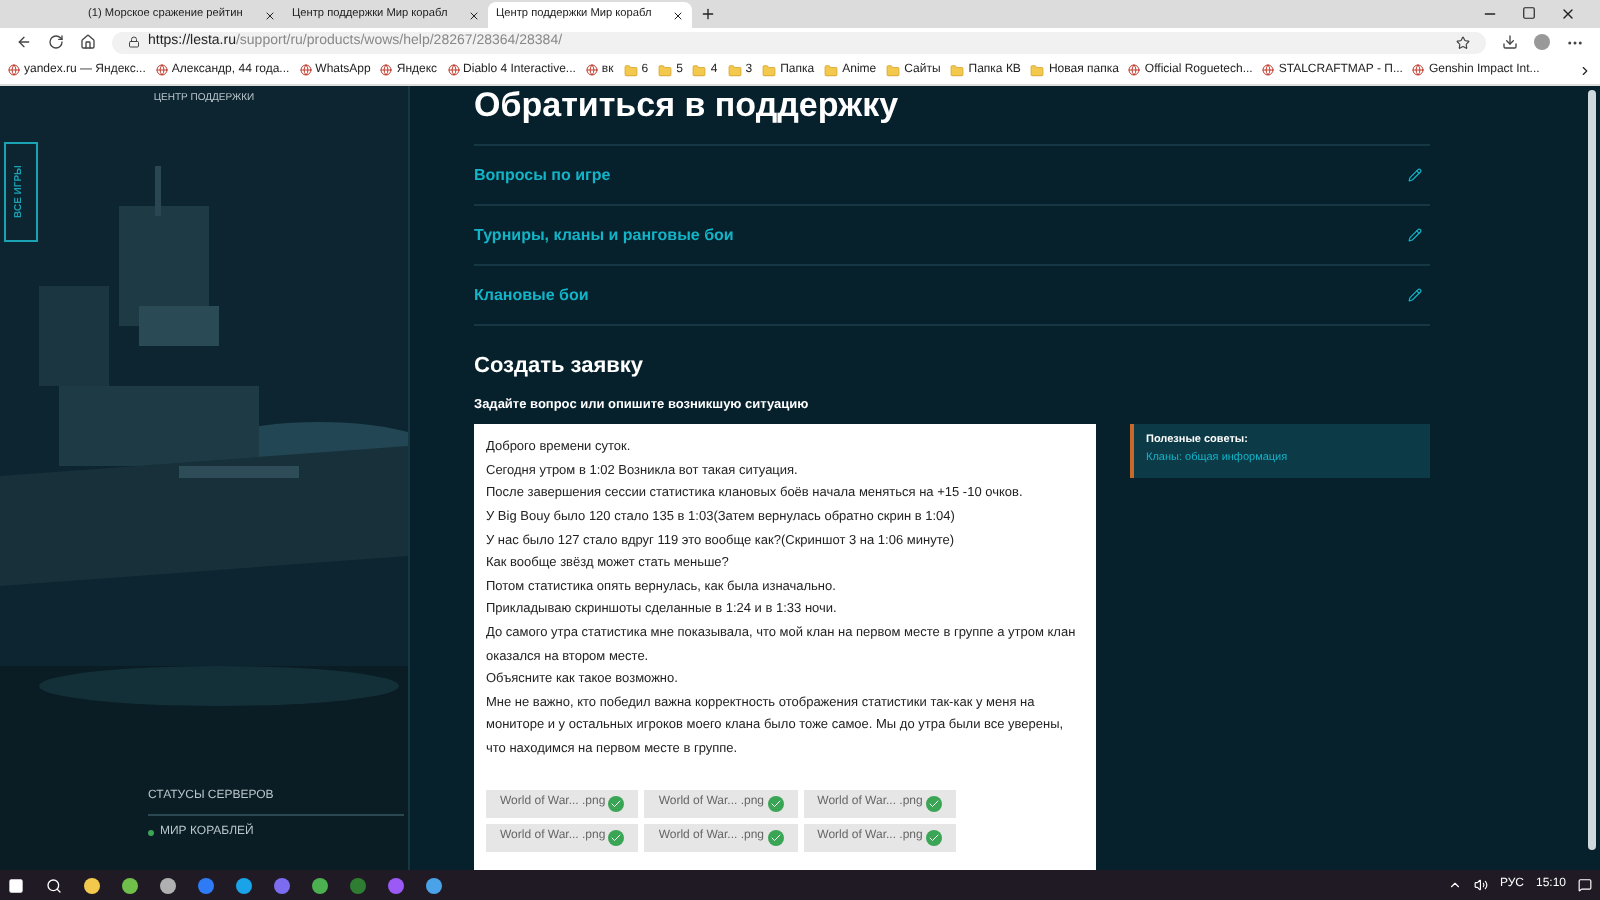 This screenshot has width=1600, height=900. What do you see at coordinates (1542, 42) in the screenshot?
I see `profile-avatar` at bounding box center [1542, 42].